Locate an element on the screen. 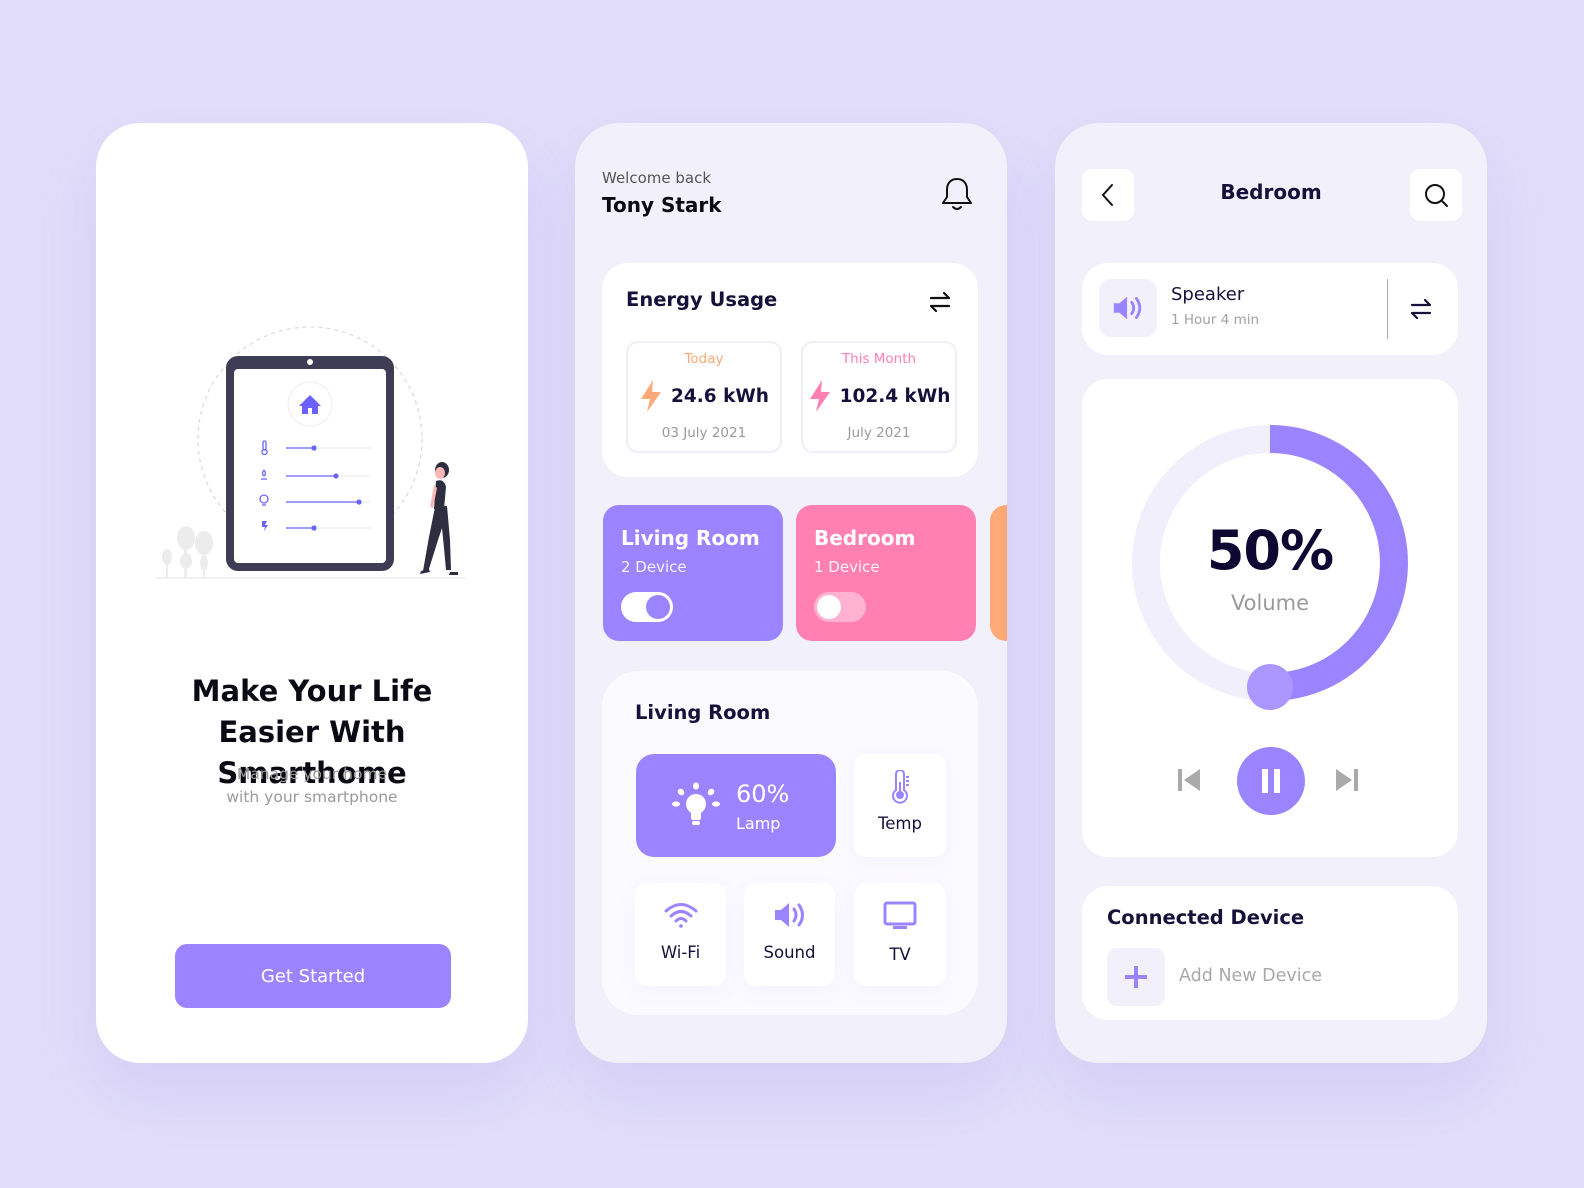  today-value: 24.6 kWh is located at coordinates (720, 396).